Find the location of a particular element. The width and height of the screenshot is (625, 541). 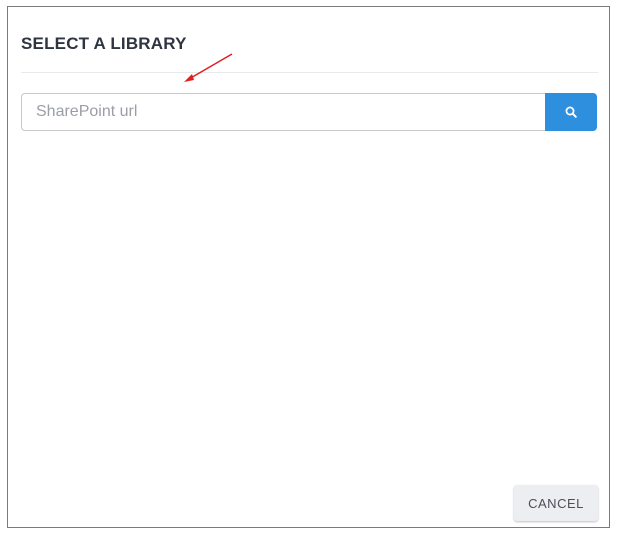

search-icon is located at coordinates (571, 112).